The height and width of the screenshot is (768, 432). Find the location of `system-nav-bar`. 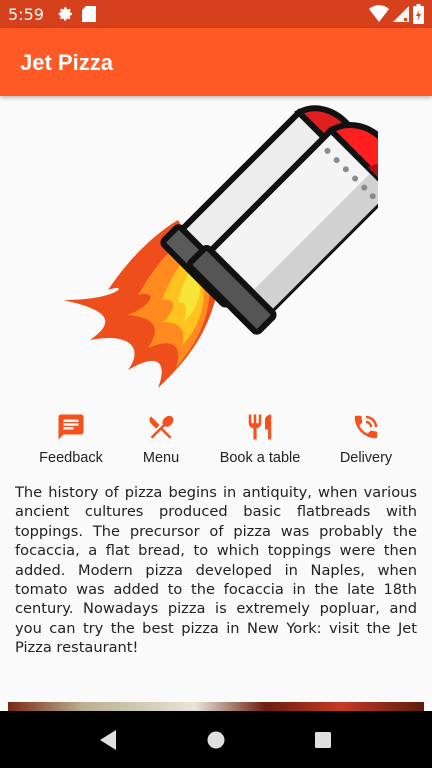

system-nav-bar is located at coordinates (216, 739).